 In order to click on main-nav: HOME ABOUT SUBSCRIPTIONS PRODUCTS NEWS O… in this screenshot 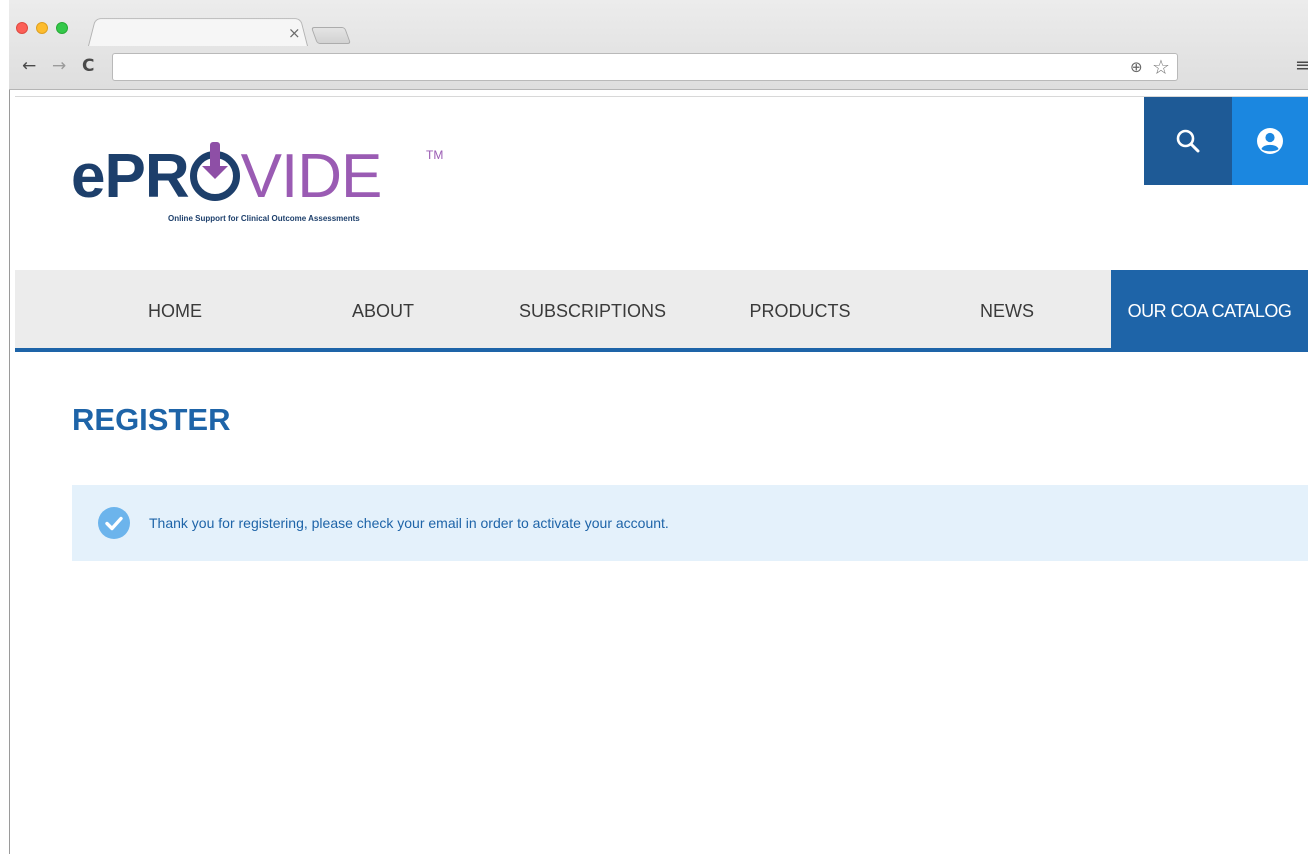, I will do `click(661, 311)`.